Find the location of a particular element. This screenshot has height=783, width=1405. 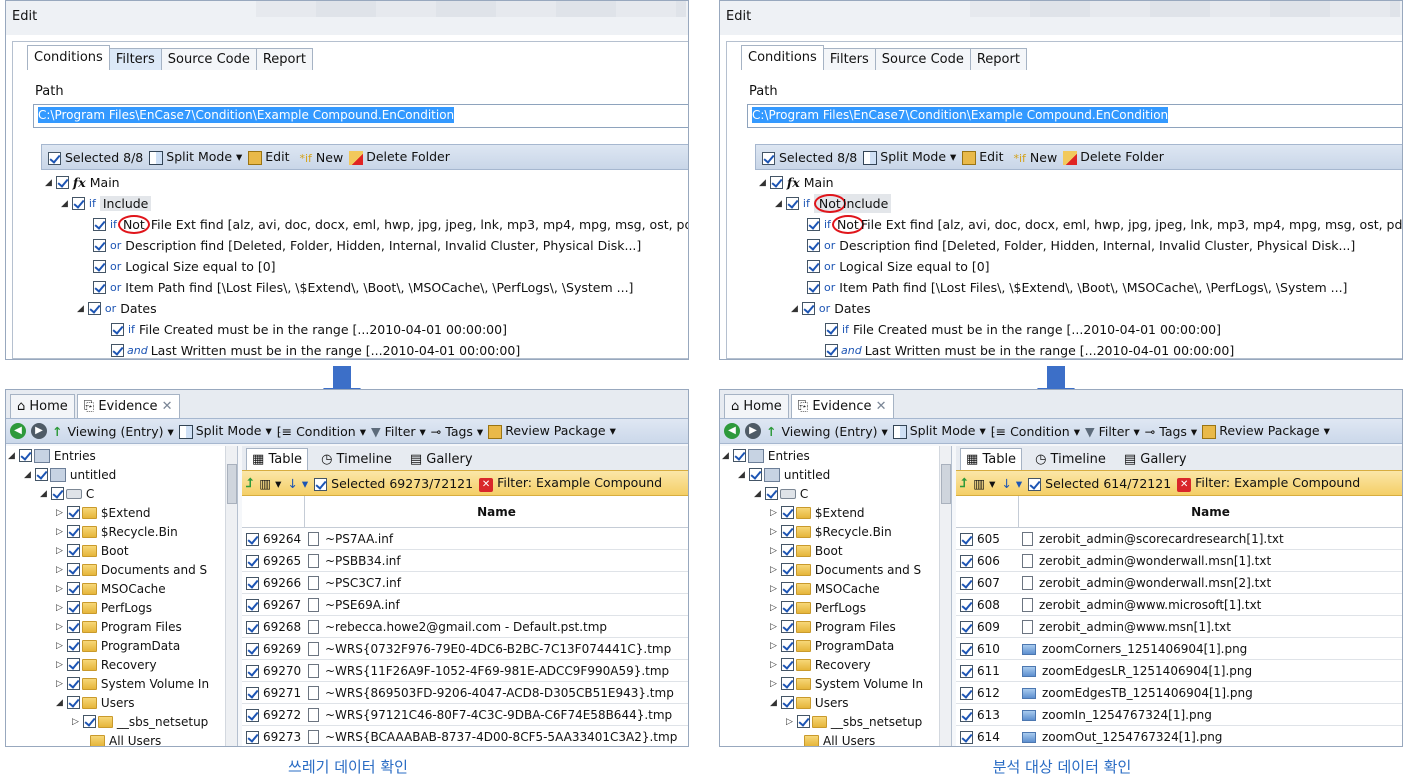

row-name-cell: zoomCorners_1251406904[1].png is located at coordinates (1134, 649).